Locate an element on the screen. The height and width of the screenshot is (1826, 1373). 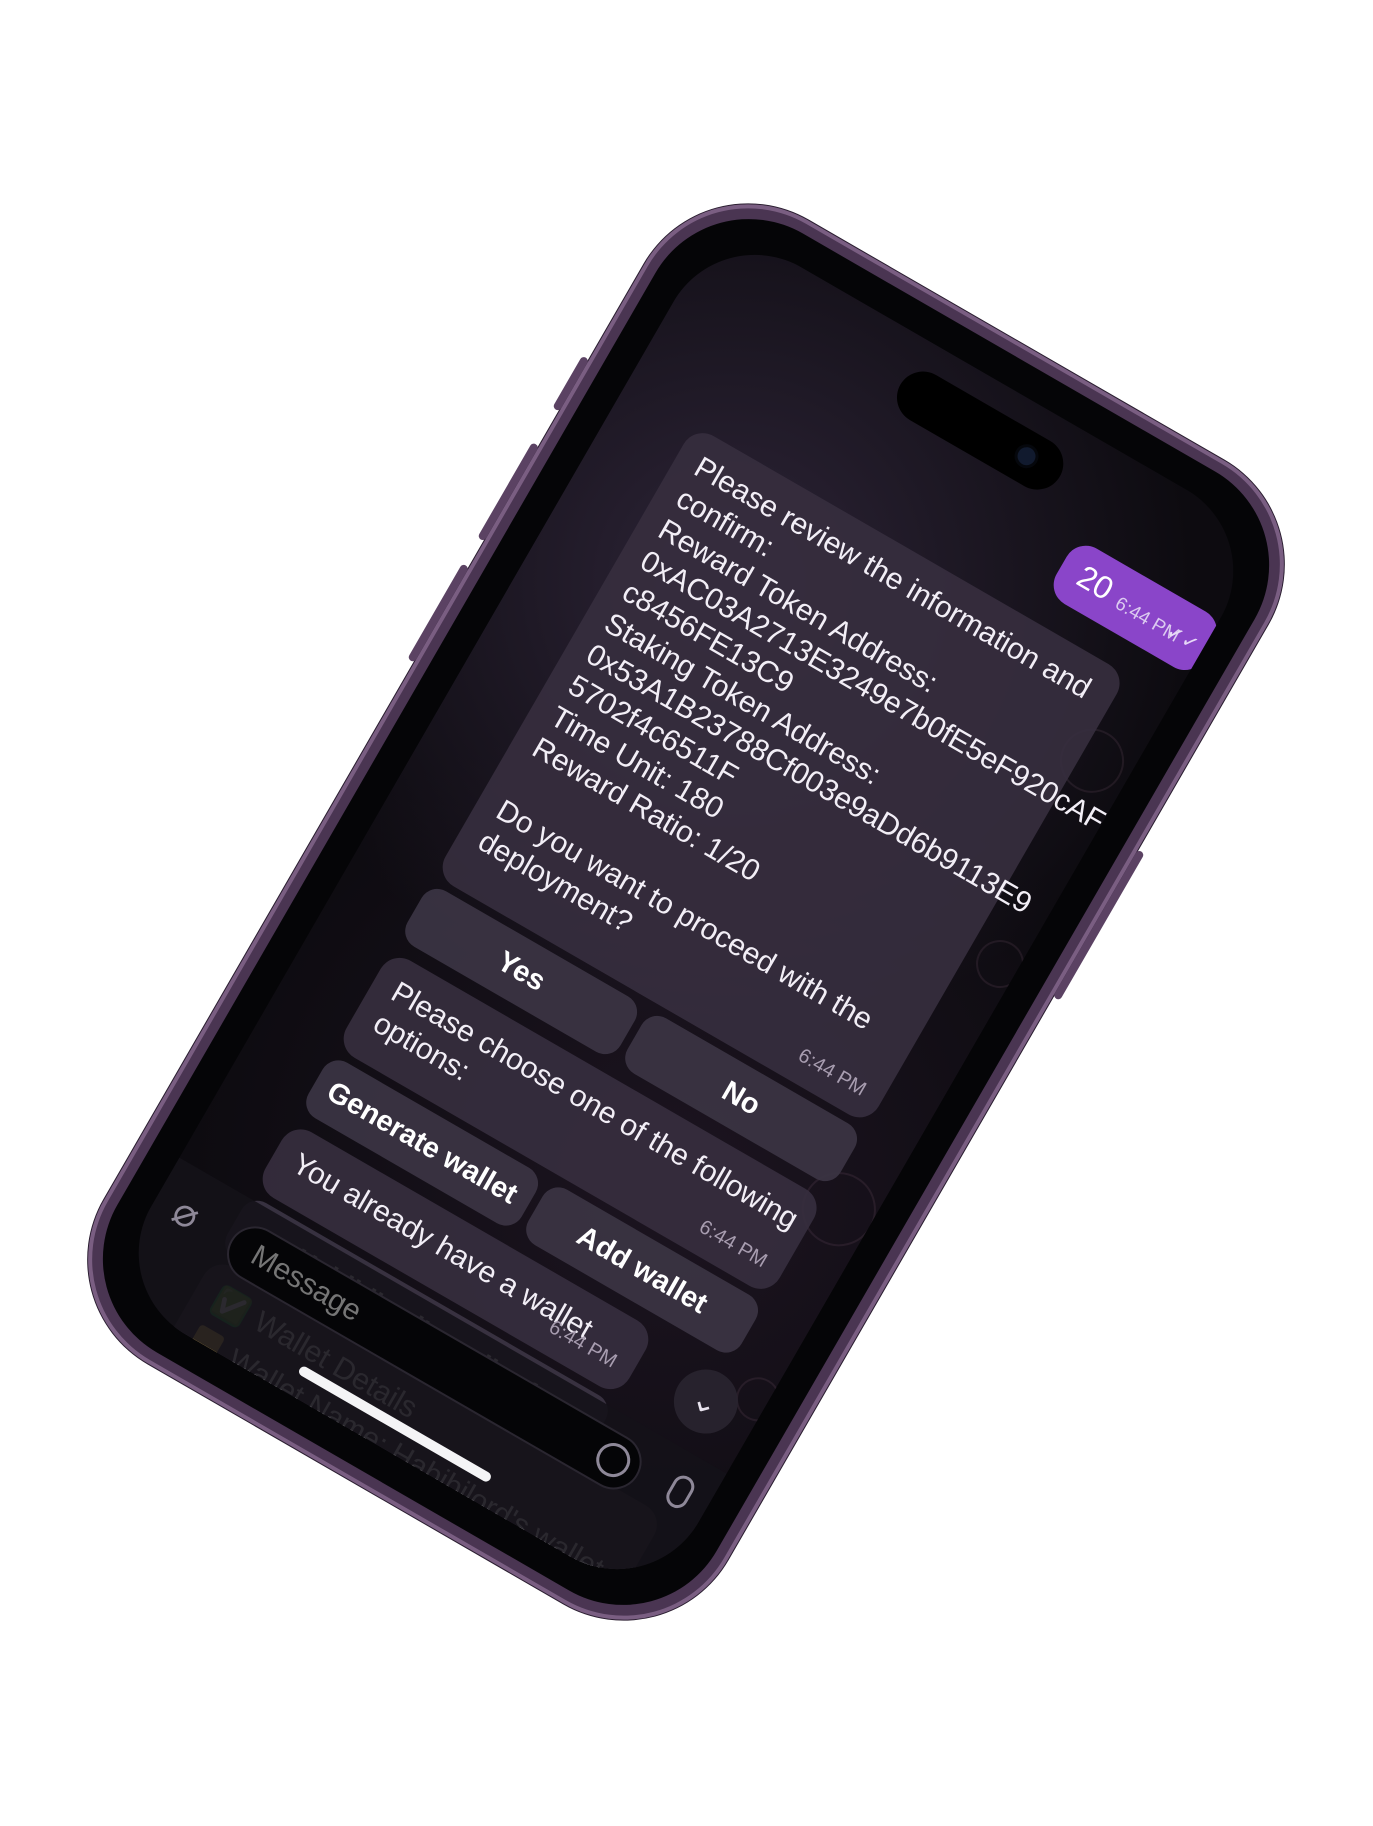
chevron-down-icon: ⌄ is located at coordinates (706, 1401).